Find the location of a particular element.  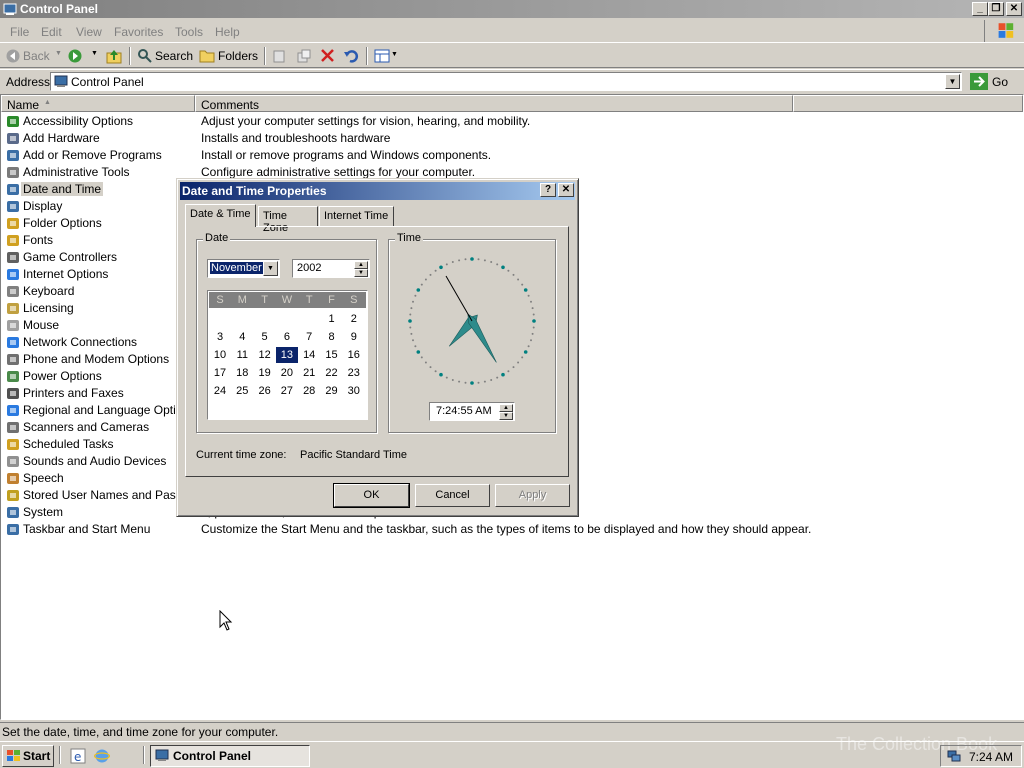

address-input: Control Panel ▼ is located at coordinates (506, 81).